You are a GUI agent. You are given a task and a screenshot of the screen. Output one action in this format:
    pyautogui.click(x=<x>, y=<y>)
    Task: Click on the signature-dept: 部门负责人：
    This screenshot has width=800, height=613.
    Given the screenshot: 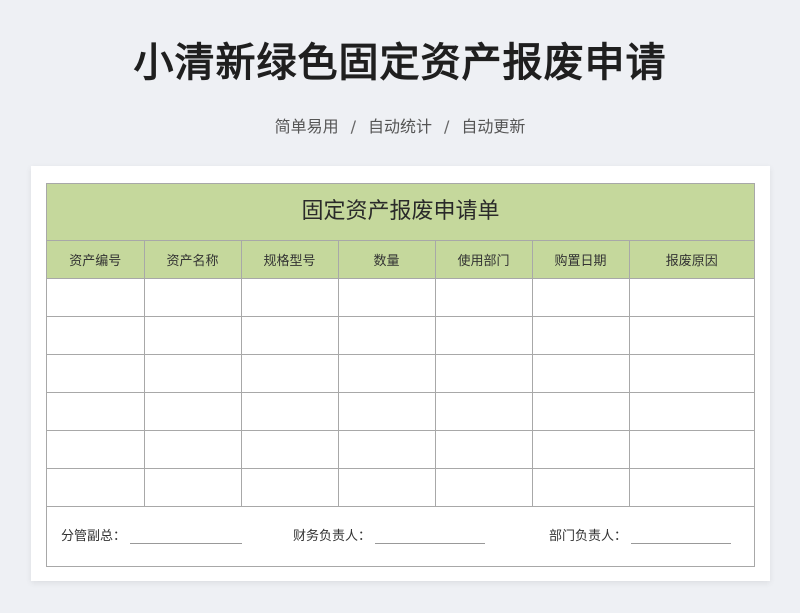 What is the action you would take?
    pyautogui.click(x=640, y=534)
    